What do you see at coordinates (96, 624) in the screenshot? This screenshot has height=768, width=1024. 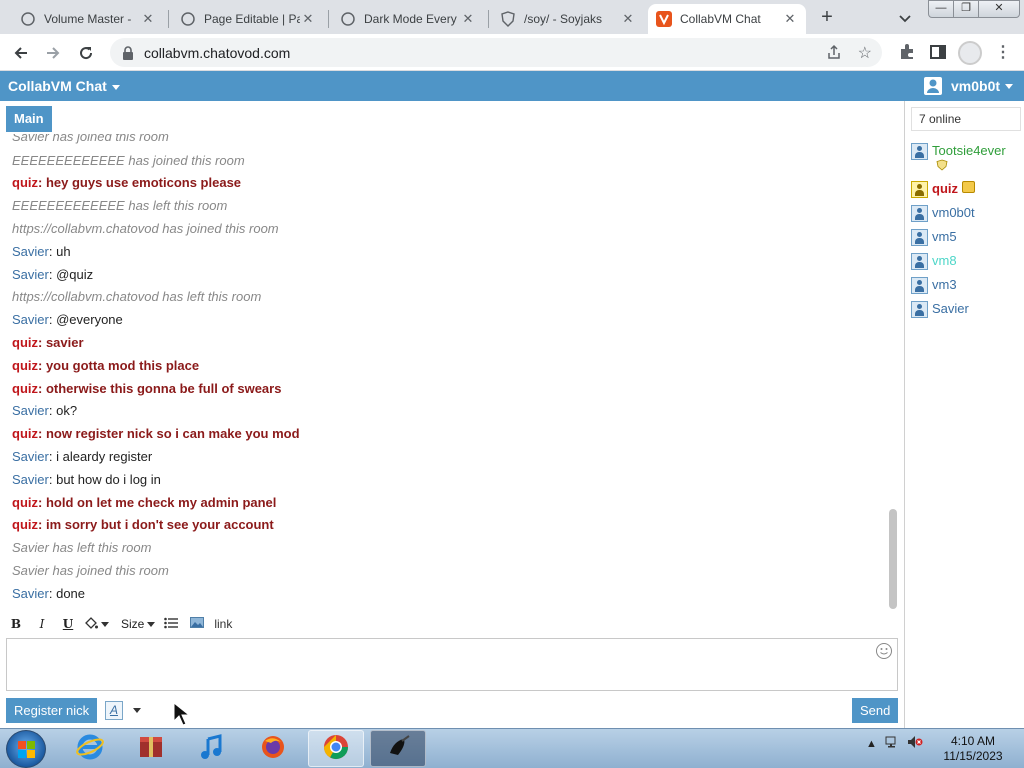 I see `text-color-button` at bounding box center [96, 624].